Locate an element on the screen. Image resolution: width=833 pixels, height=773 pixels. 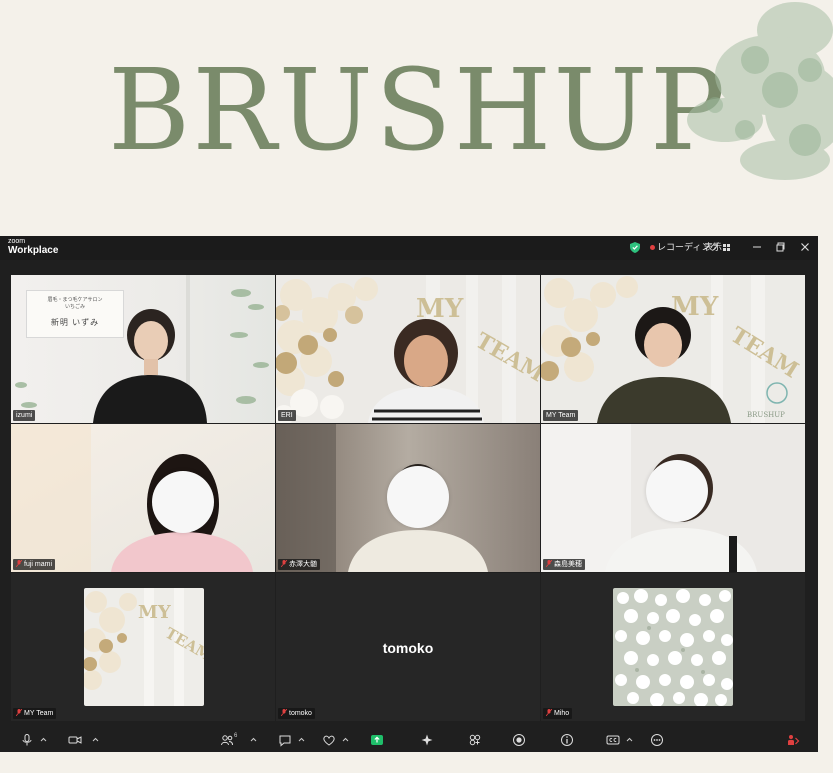
profile-image is located at coordinates (673, 647).